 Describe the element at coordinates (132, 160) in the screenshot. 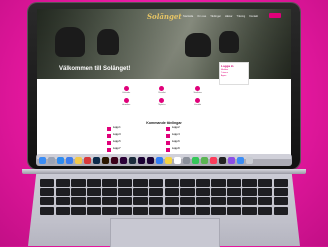

I see `bridge-icon` at that location.